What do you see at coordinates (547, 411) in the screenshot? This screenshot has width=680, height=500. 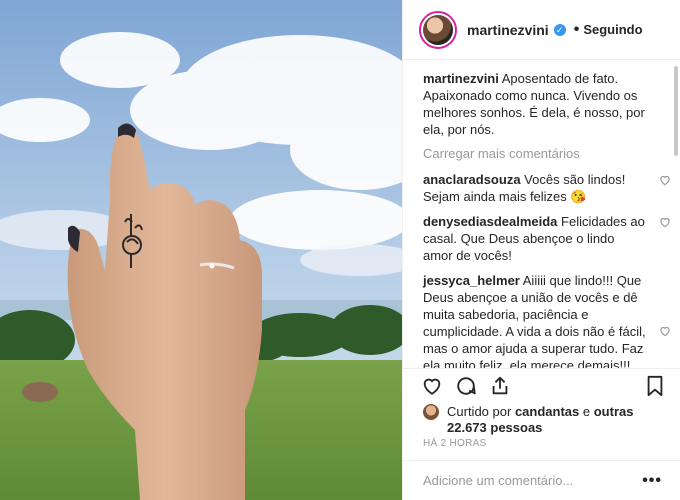 I see `liked-by-user: candantas` at bounding box center [547, 411].